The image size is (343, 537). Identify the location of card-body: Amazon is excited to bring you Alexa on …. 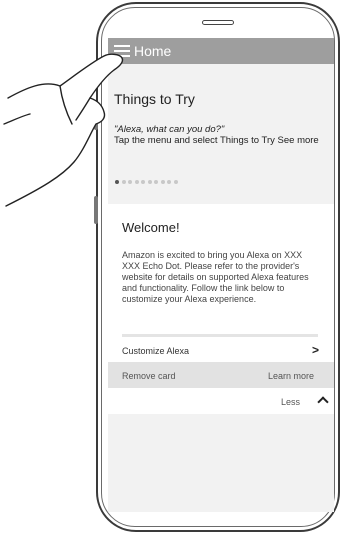
(215, 277).